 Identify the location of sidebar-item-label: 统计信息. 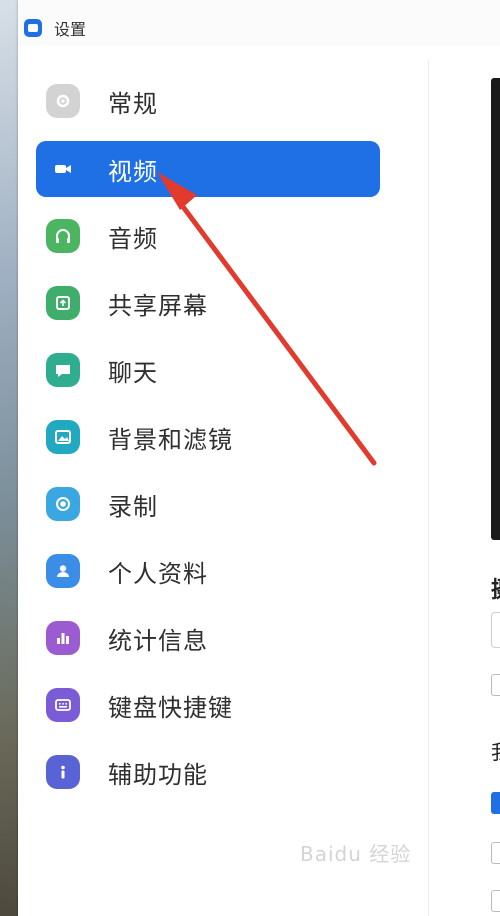
(158, 640).